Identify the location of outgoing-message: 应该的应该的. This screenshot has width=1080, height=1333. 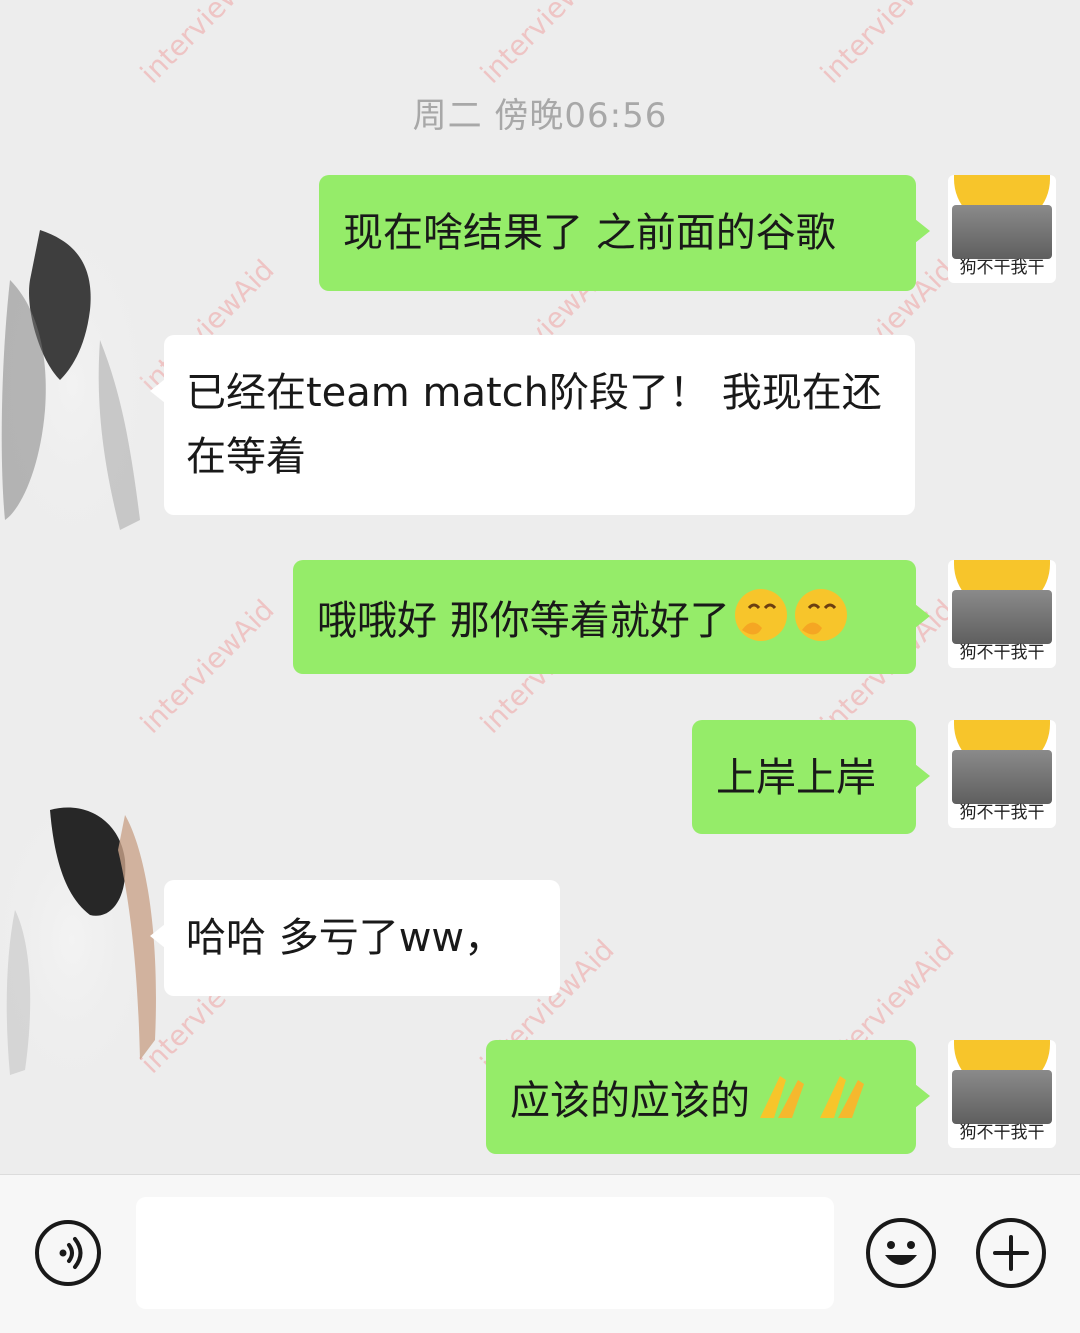
(708, 1097).